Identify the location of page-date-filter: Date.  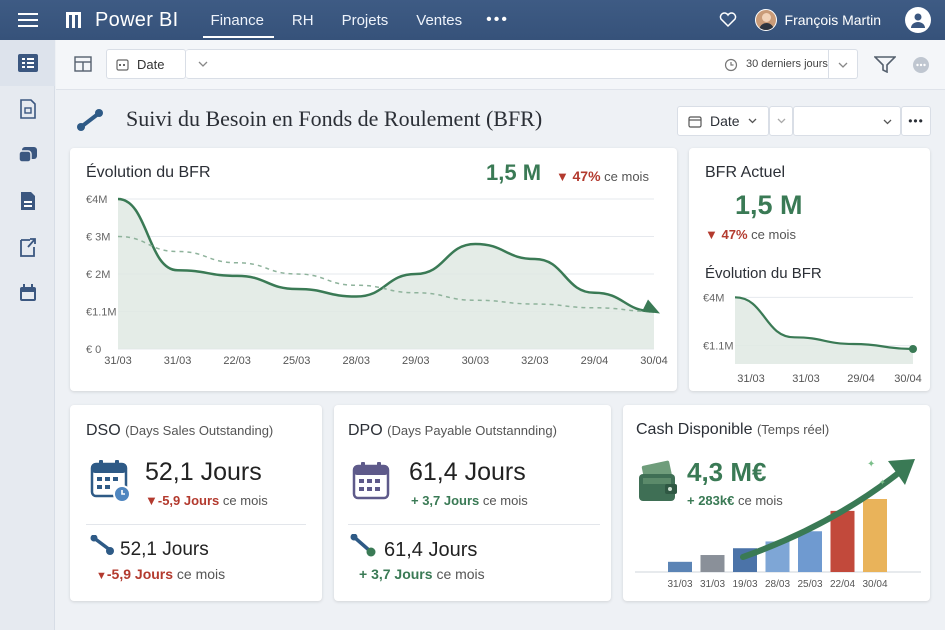
(723, 121).